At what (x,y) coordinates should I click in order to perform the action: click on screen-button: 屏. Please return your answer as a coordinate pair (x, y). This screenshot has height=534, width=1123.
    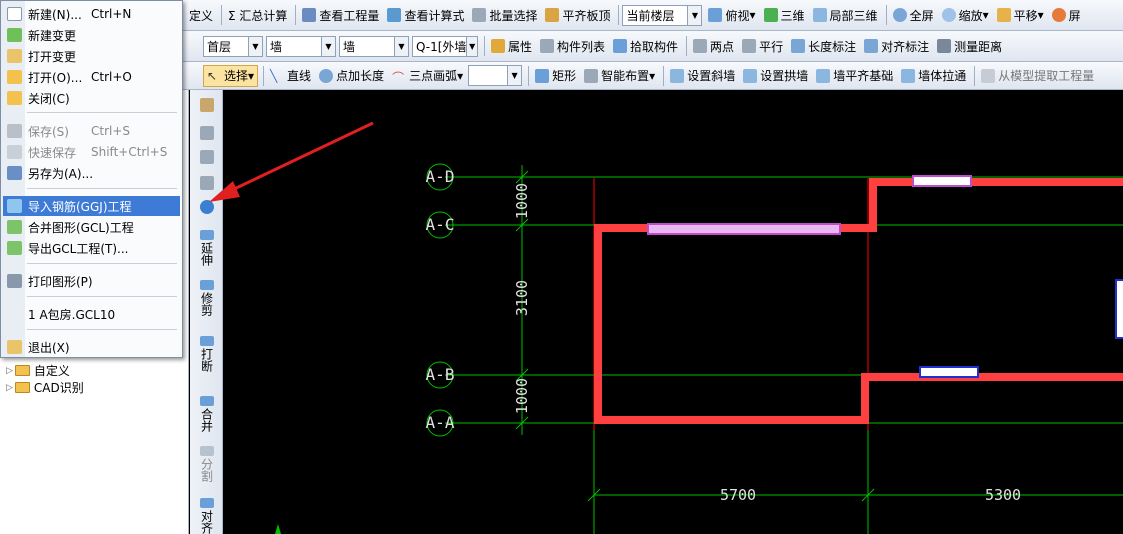
    Looking at the image, I should click on (1066, 15).